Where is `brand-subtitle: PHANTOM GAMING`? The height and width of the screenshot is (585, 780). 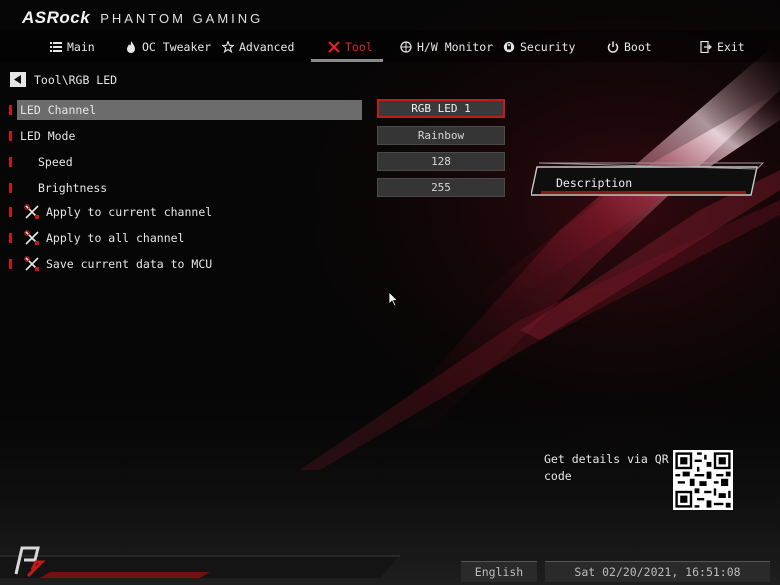
brand-subtitle: PHANTOM GAMING is located at coordinates (182, 18).